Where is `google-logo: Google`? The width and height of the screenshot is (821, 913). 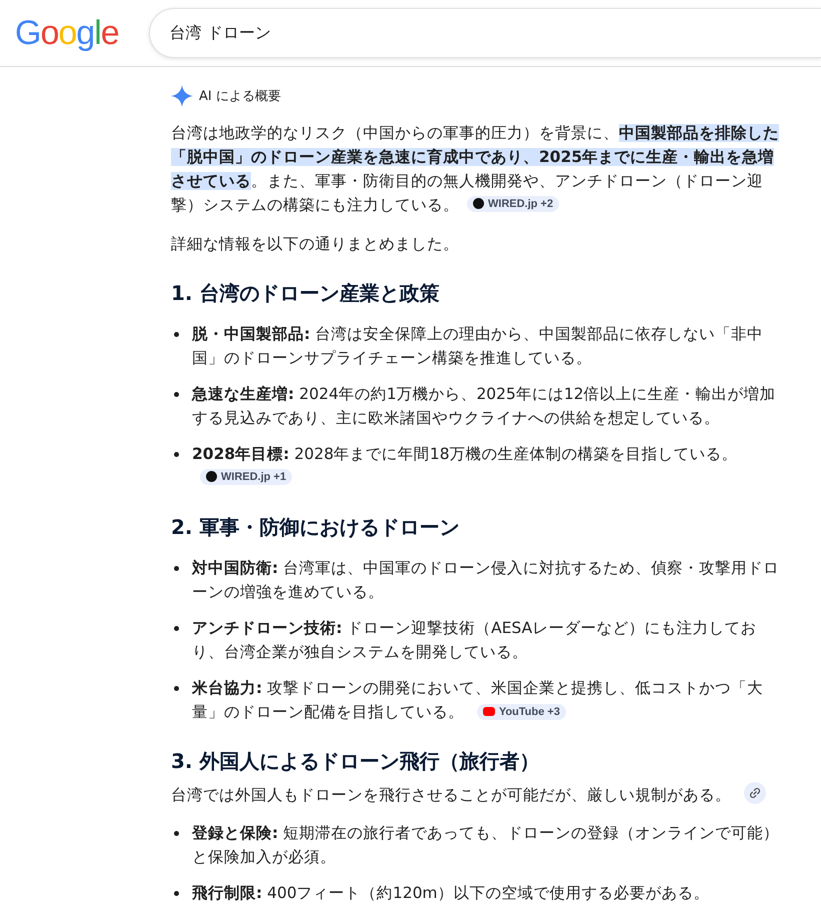
google-logo: Google is located at coordinates (67, 33).